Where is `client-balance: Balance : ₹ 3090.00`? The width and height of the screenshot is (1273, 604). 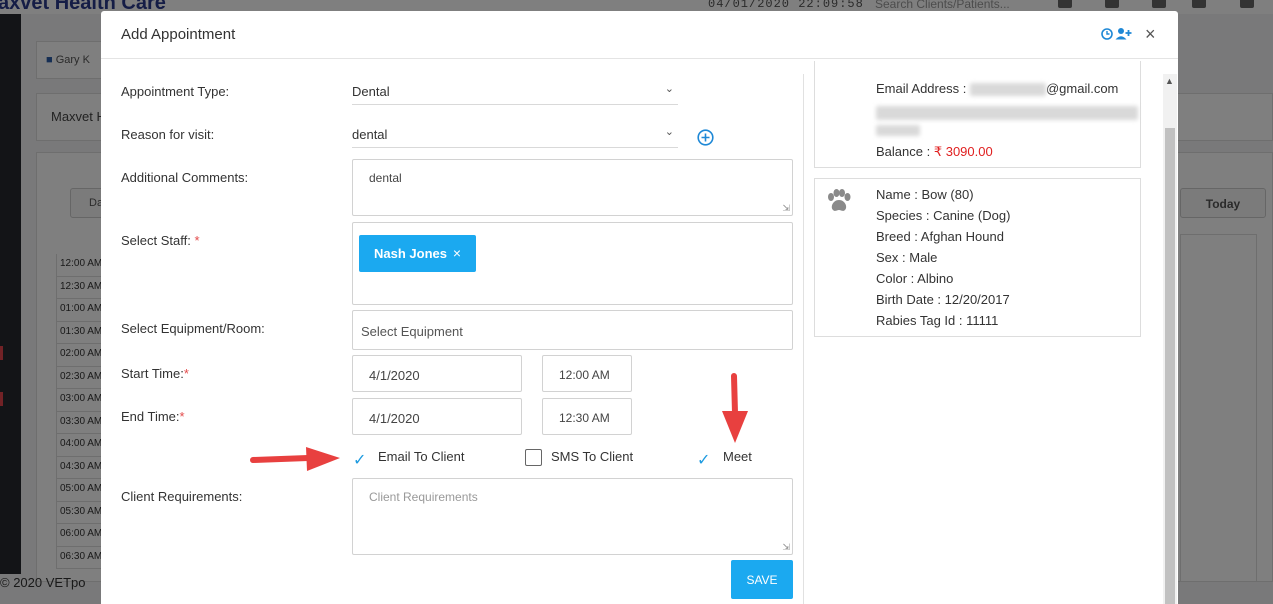
client-balance: Balance : ₹ 3090.00 is located at coordinates (934, 151).